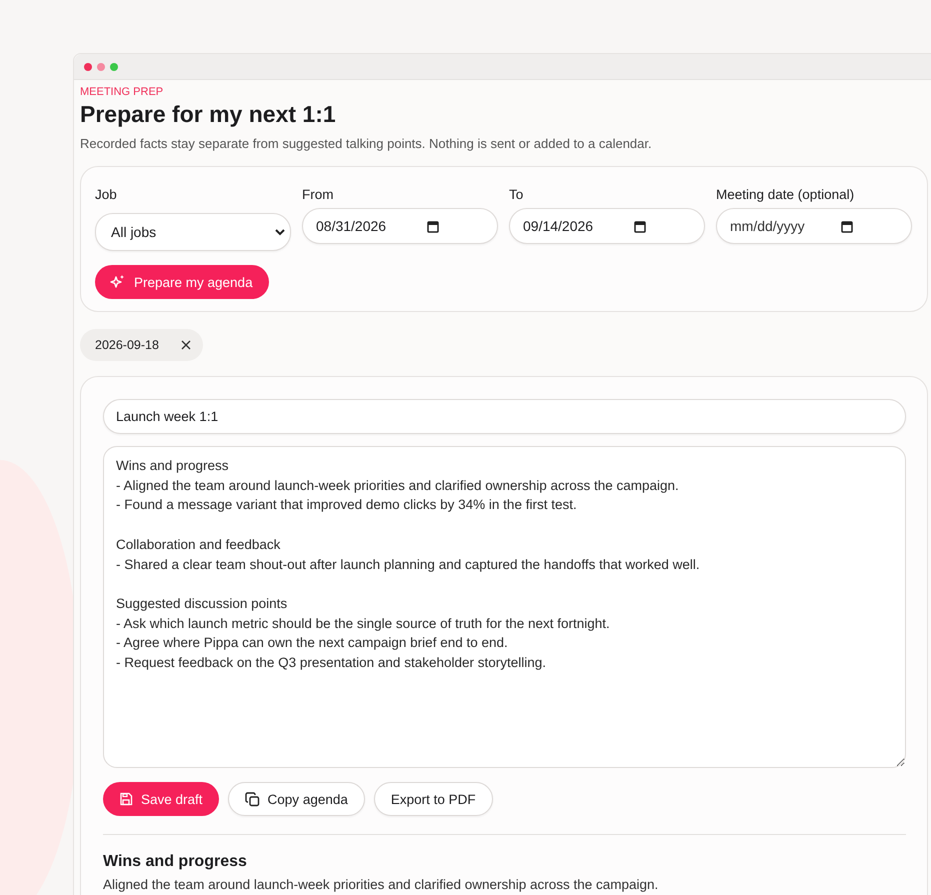 The image size is (931, 895). I want to click on export-pdf-button: Export to PDF, so click(433, 799).